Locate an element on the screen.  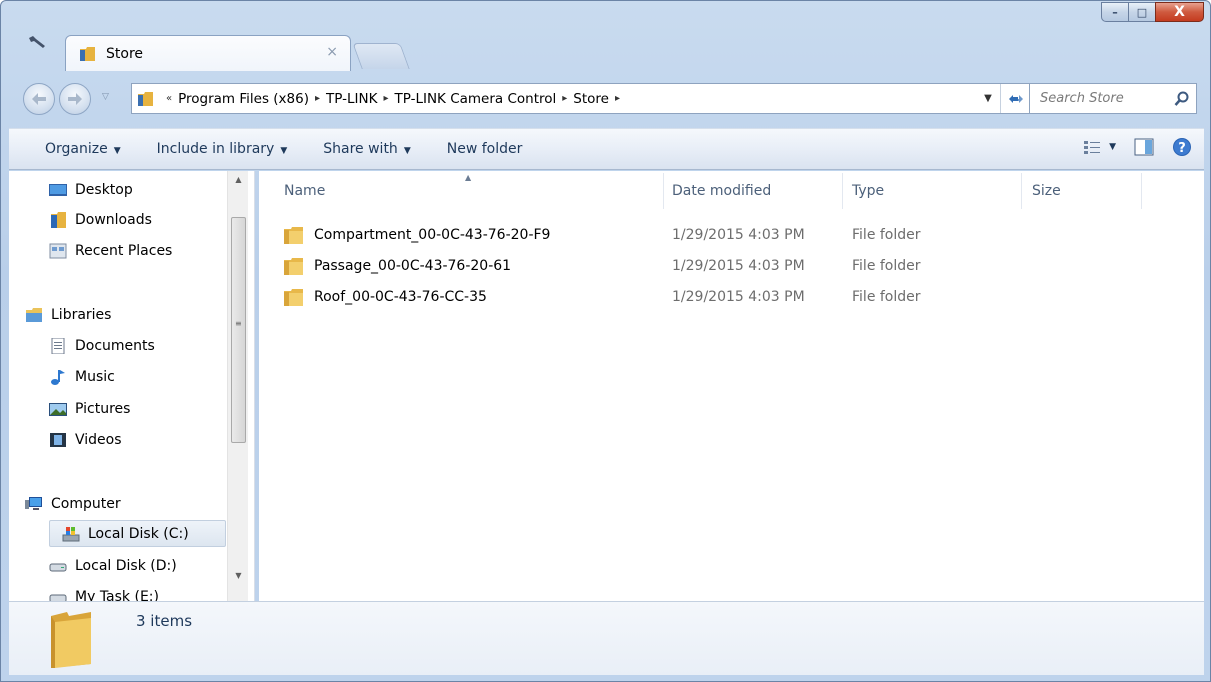
refresh-icon is located at coordinates (1015, 98).